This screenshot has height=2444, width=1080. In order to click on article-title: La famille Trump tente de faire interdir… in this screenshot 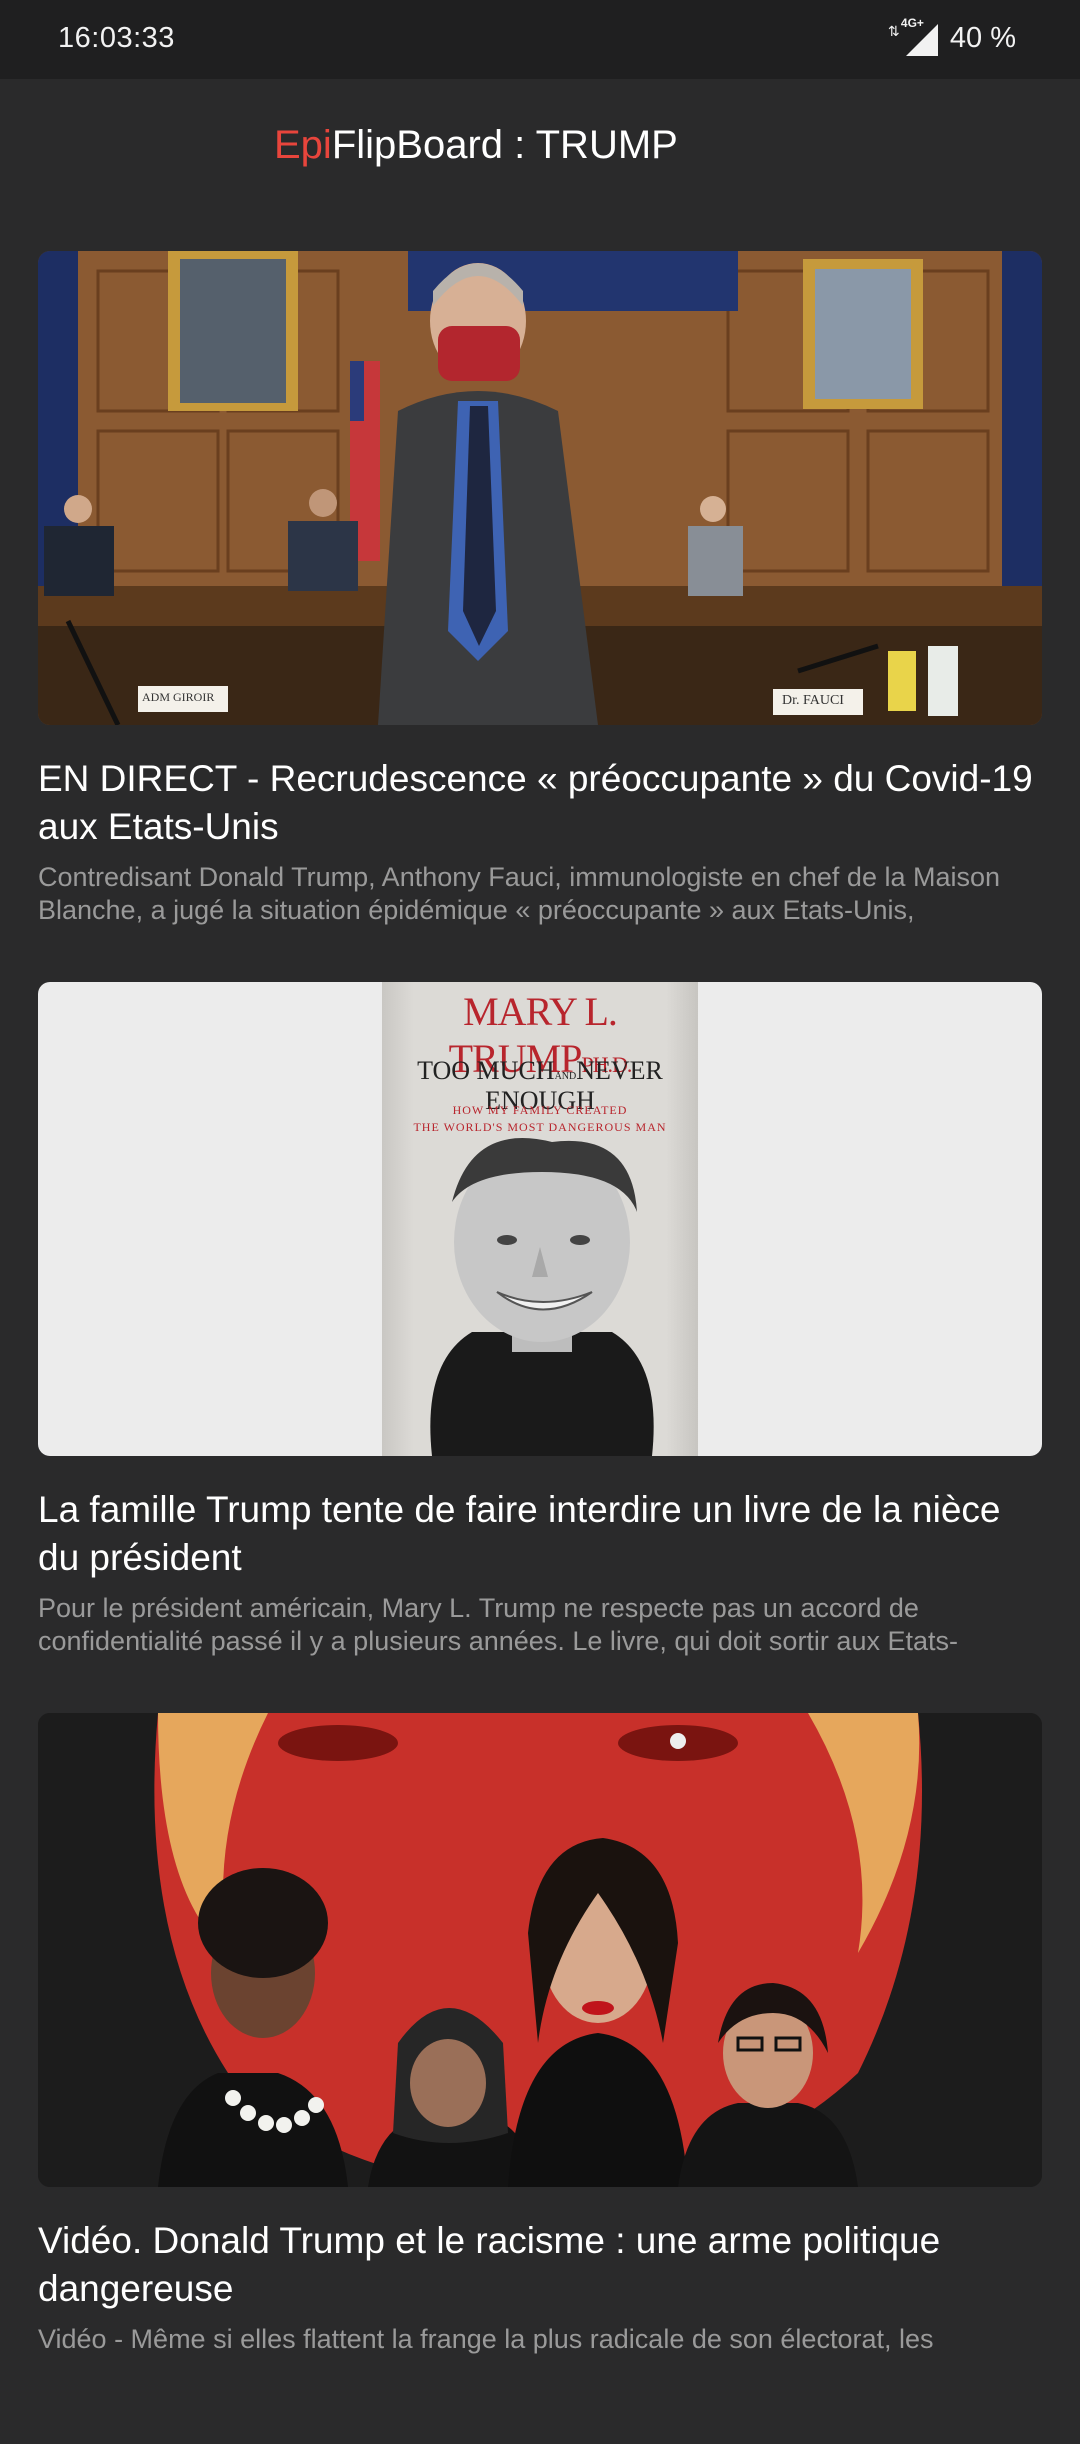, I will do `click(540, 1534)`.